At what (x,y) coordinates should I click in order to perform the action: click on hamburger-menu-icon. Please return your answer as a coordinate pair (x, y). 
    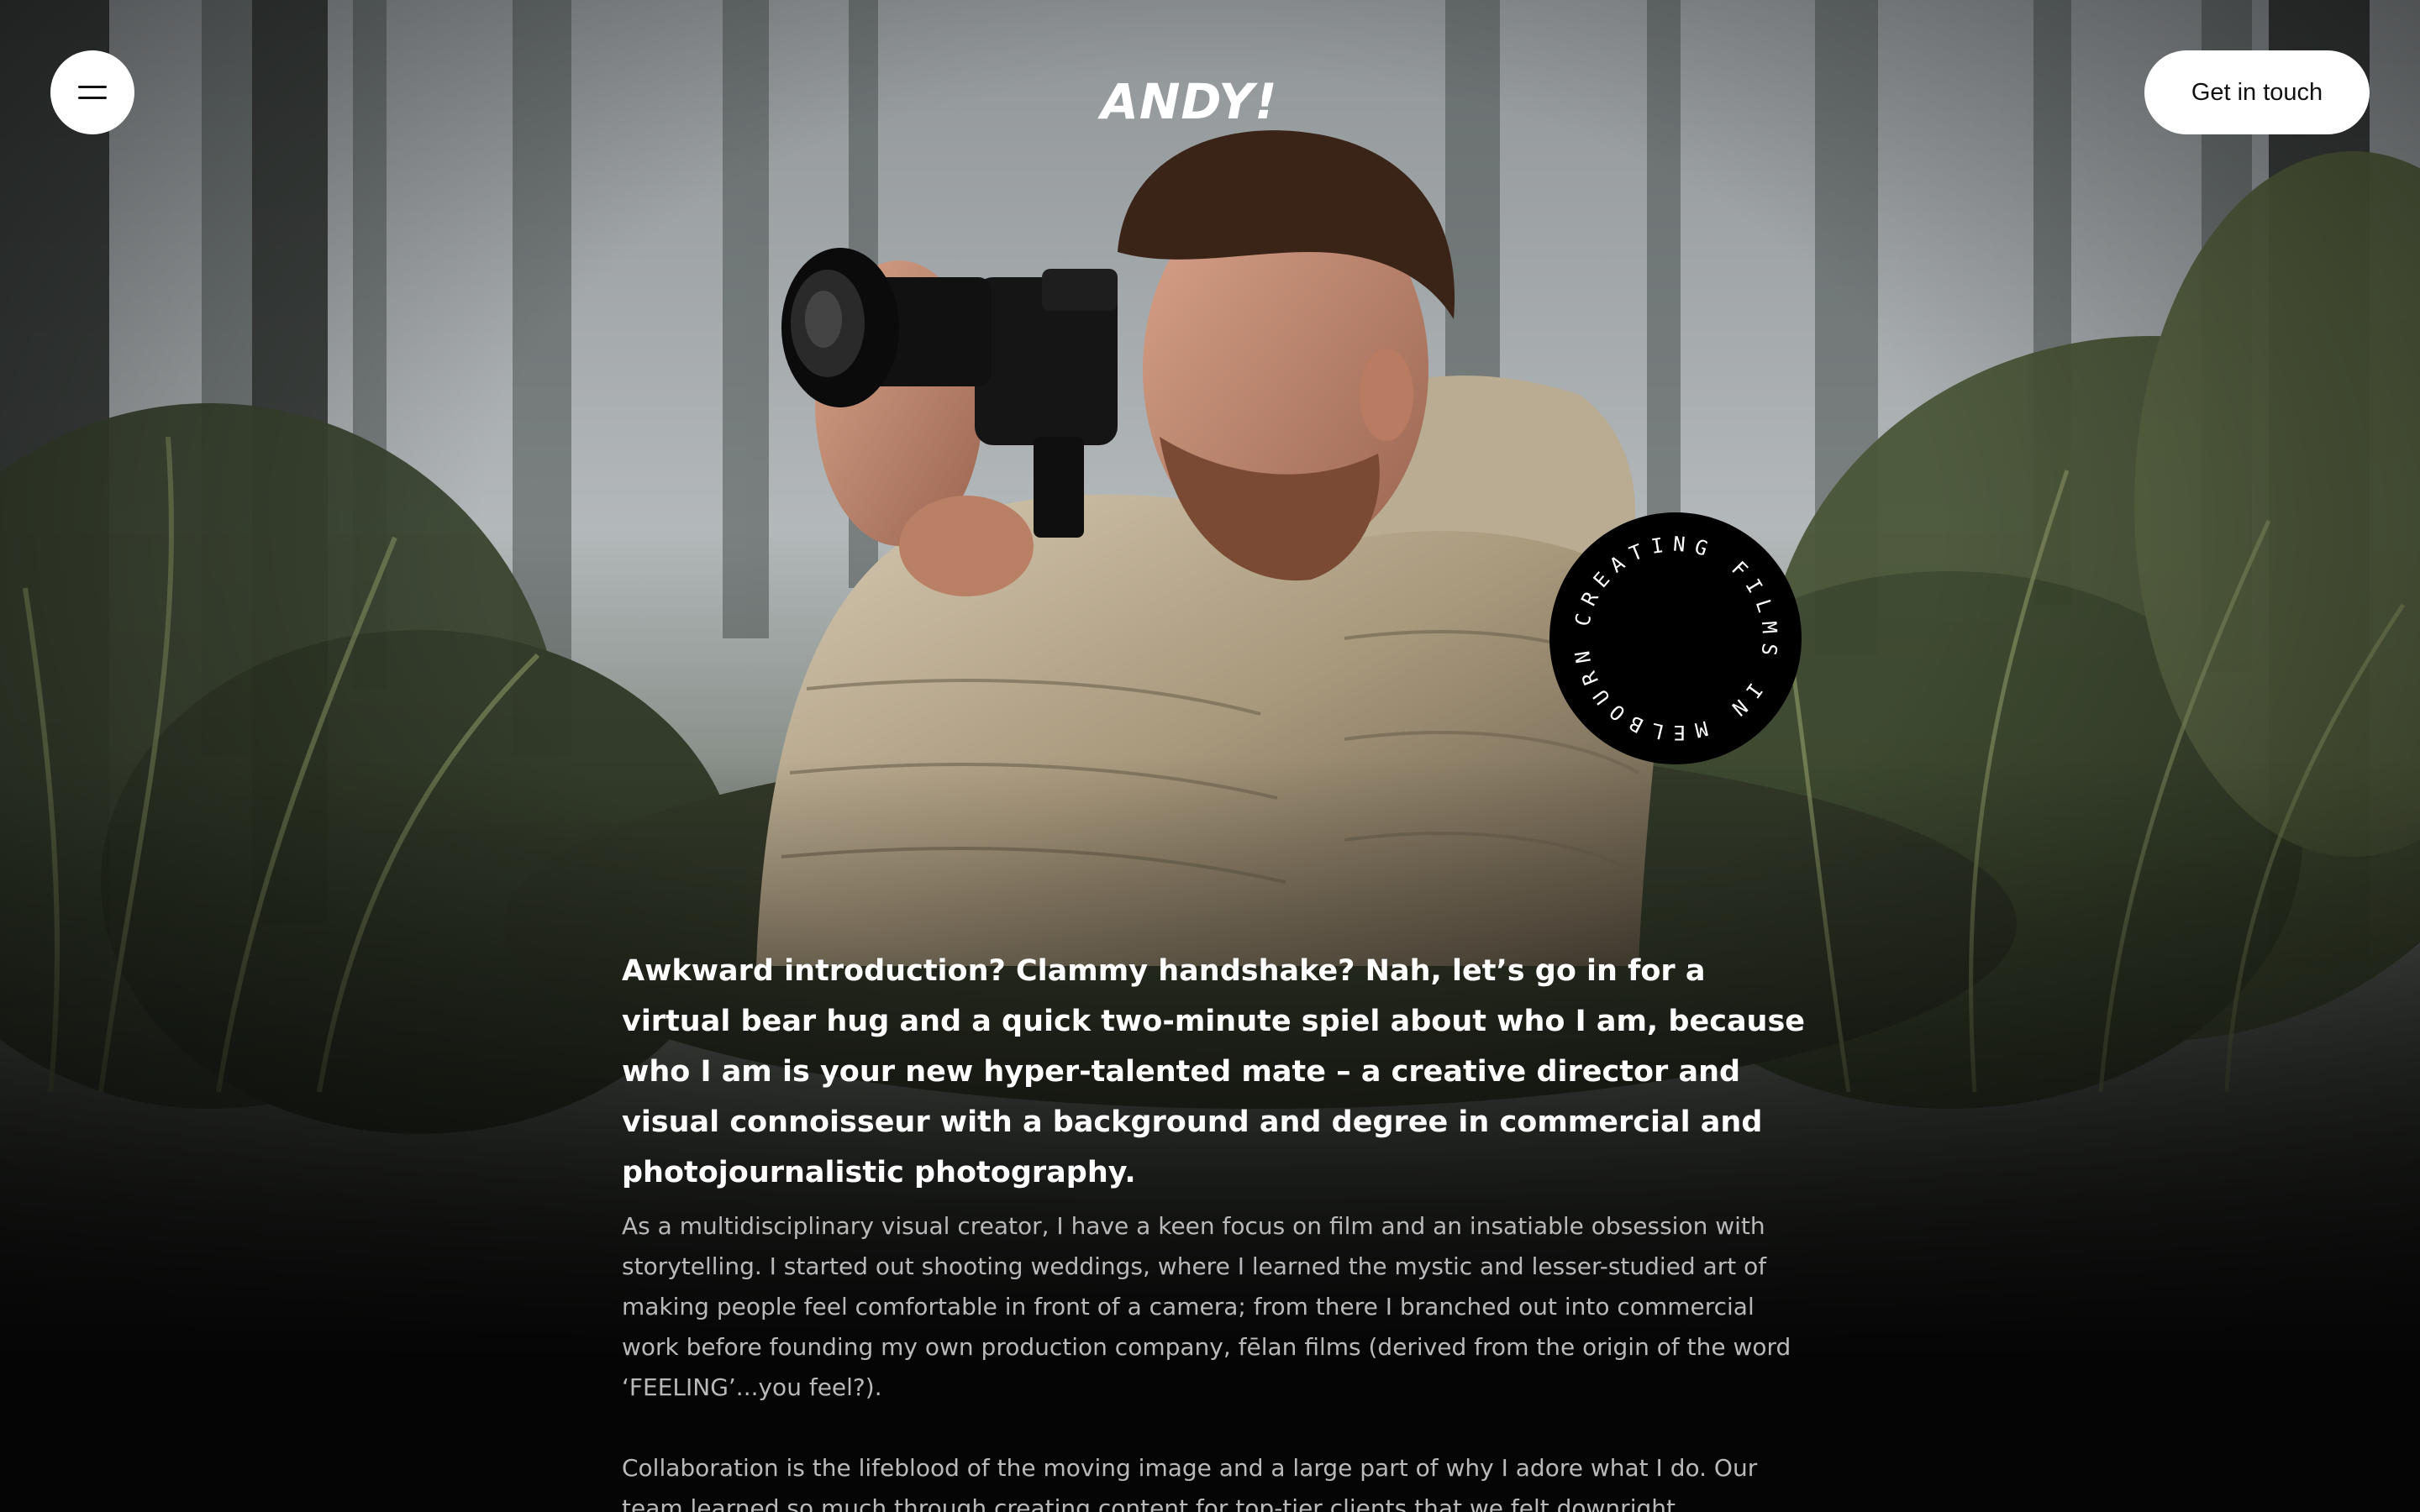
    Looking at the image, I should click on (92, 92).